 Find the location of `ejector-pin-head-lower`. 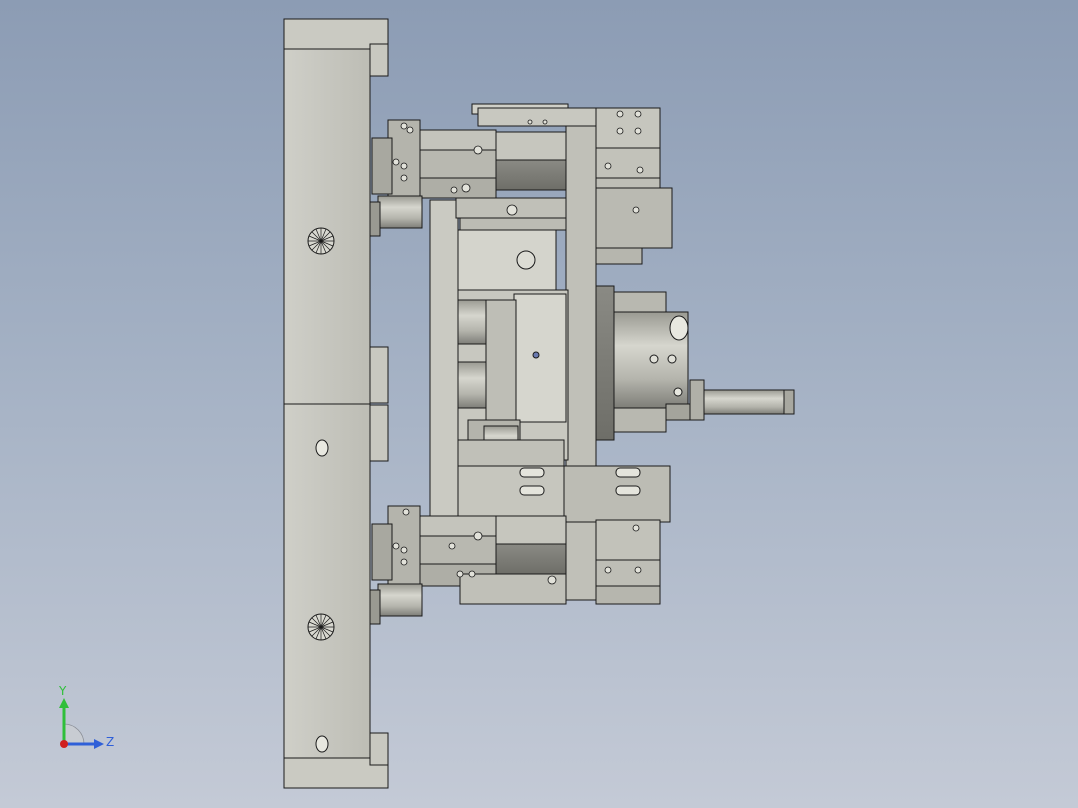

ejector-pin-head-lower is located at coordinates (321, 627).